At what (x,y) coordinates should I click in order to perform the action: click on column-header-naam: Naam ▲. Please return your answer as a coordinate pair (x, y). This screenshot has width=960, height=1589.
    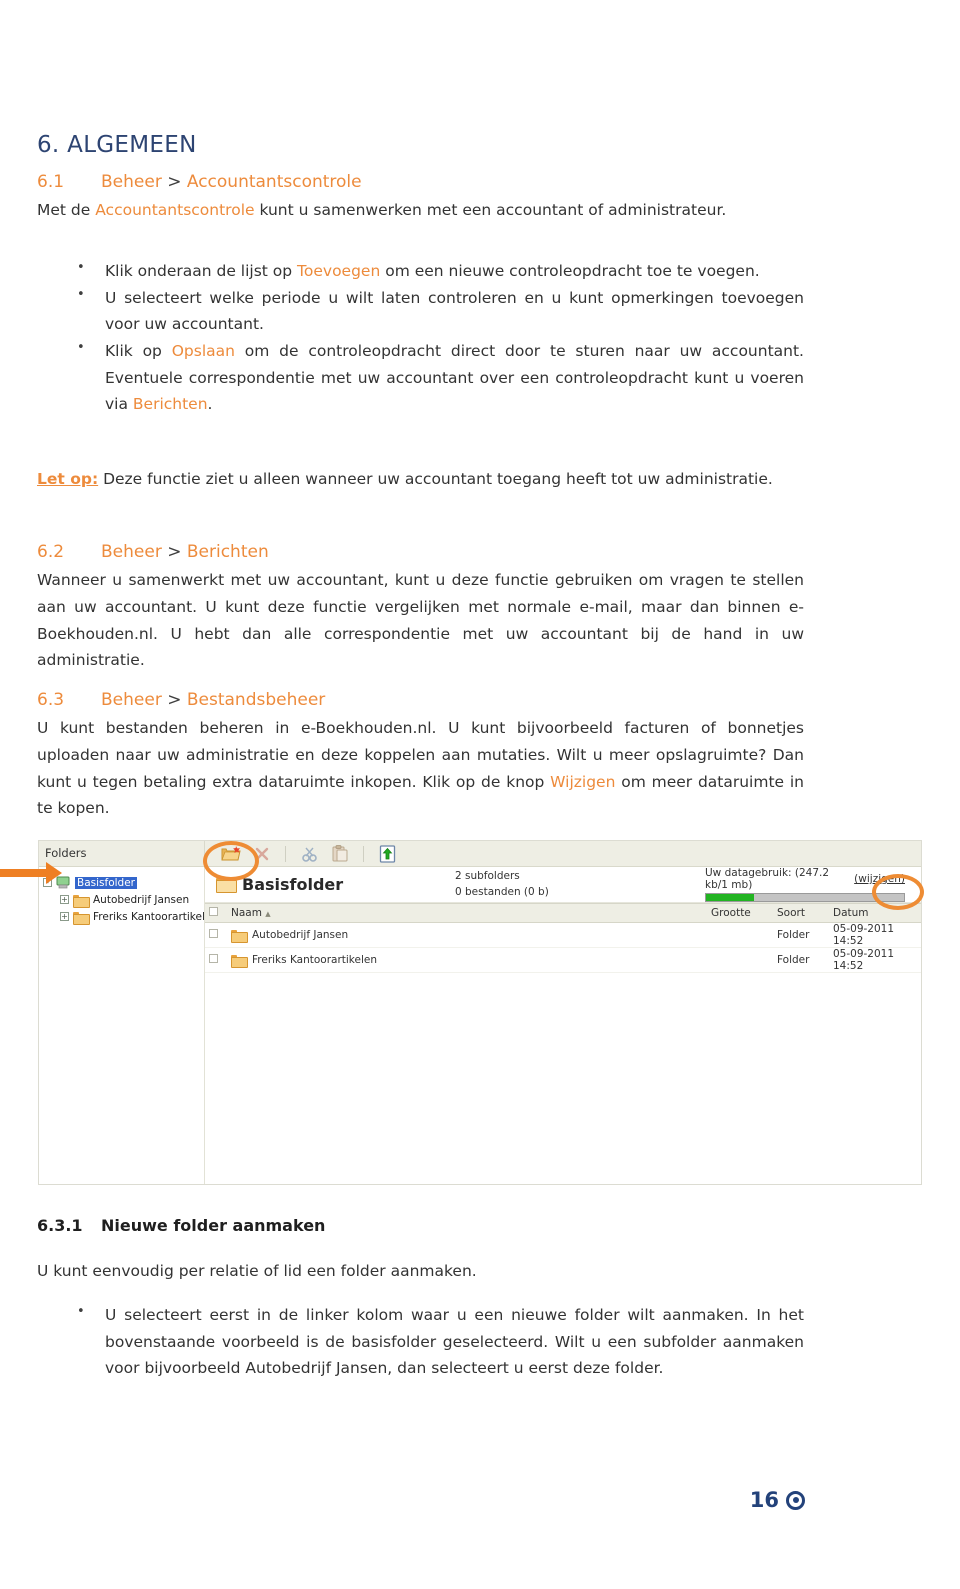
    Looking at the image, I should click on (467, 913).